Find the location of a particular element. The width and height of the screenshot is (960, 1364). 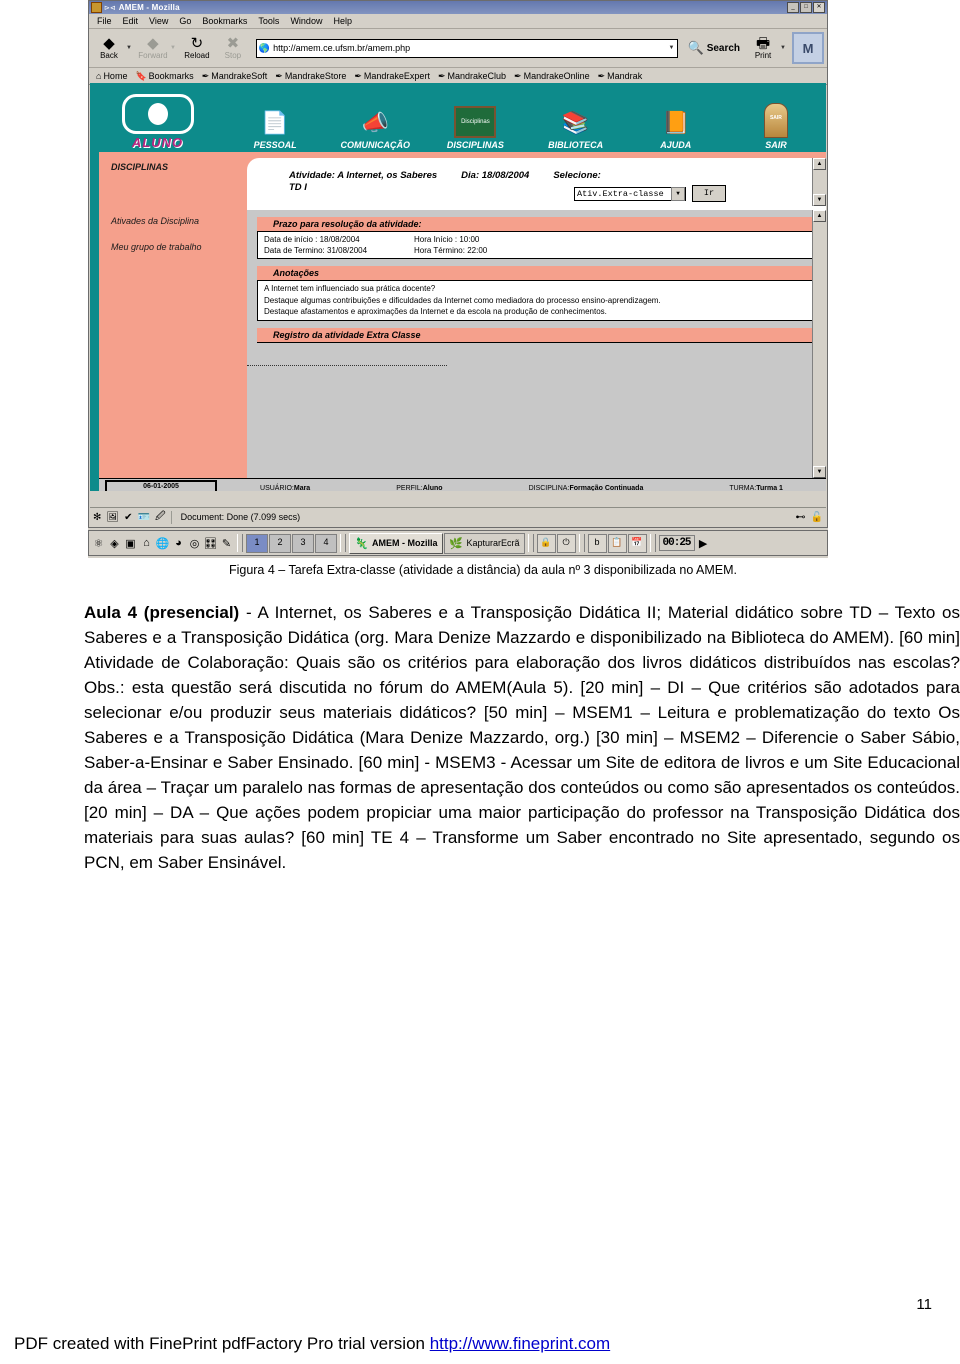

fineprint-link: http://www.fineprint.com is located at coordinates (520, 1343).